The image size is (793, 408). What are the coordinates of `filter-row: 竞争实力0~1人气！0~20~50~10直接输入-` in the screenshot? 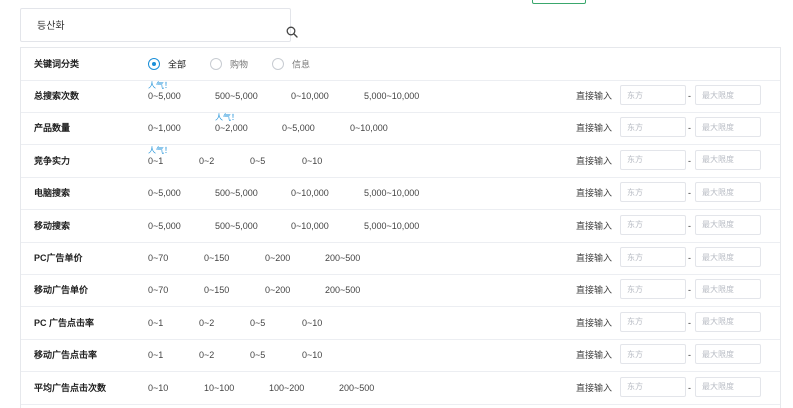 It's located at (400, 161).